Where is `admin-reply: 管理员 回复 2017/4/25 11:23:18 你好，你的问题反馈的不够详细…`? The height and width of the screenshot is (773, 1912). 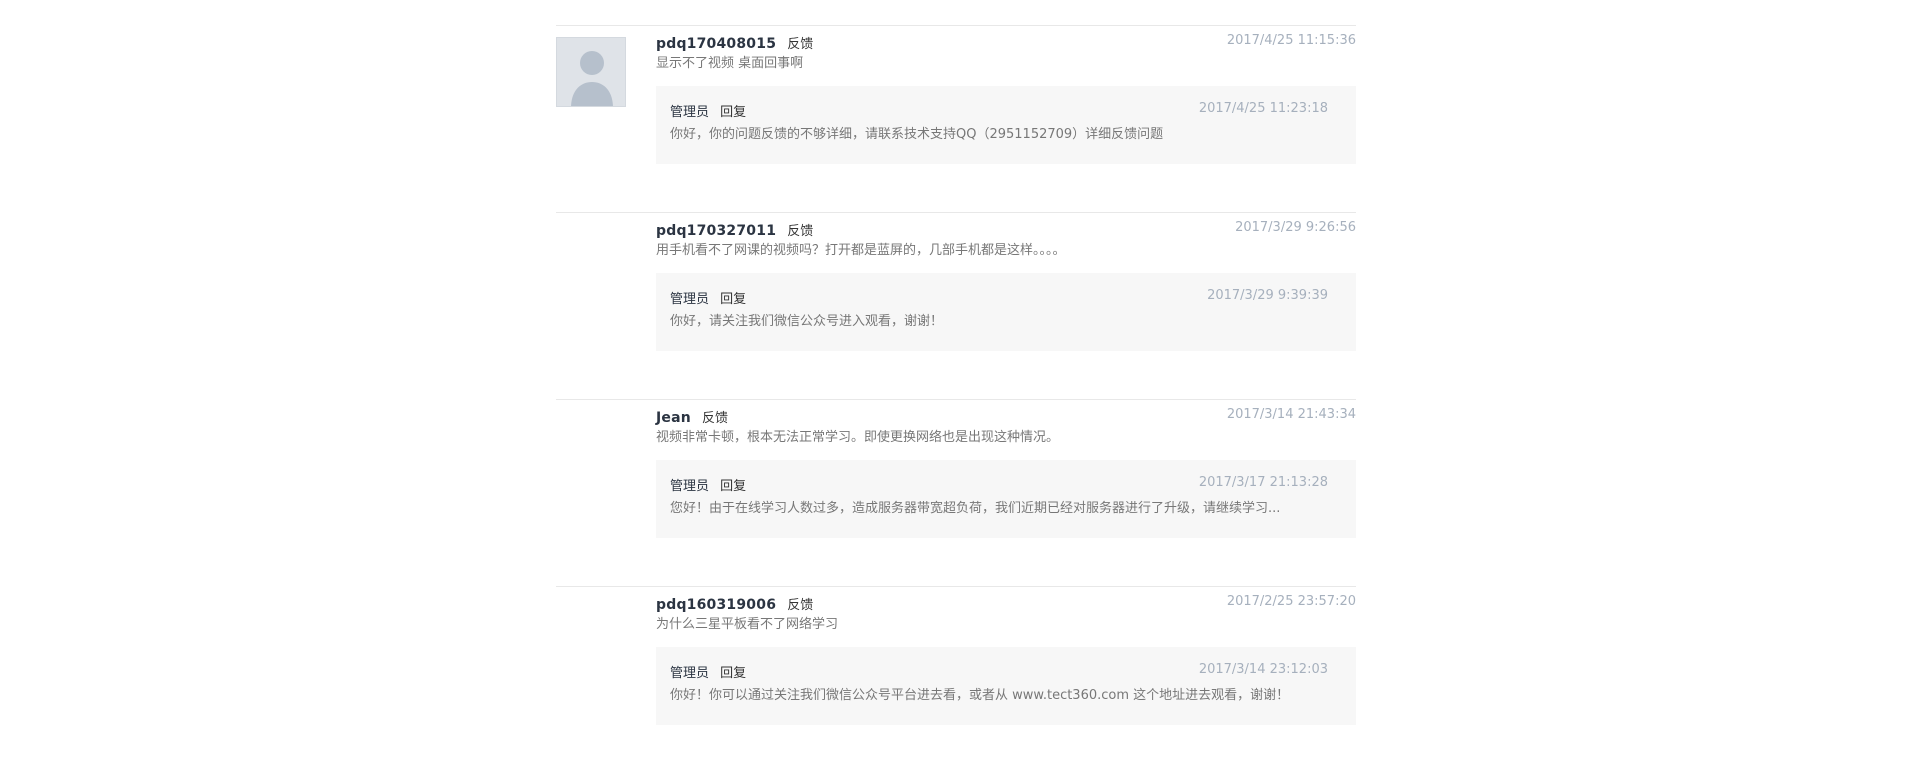 admin-reply: 管理员 回复 2017/4/25 11:23:18 你好，你的问题反馈的不够详细… is located at coordinates (1006, 125).